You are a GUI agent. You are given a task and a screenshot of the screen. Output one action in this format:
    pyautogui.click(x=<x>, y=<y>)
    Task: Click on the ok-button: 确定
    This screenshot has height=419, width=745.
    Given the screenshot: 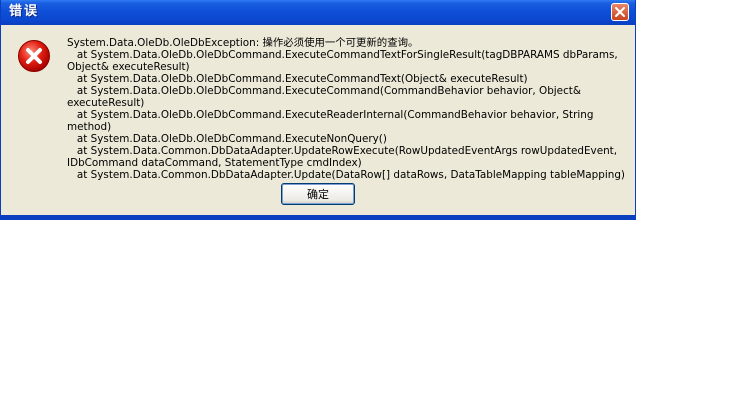 What is the action you would take?
    pyautogui.click(x=318, y=194)
    